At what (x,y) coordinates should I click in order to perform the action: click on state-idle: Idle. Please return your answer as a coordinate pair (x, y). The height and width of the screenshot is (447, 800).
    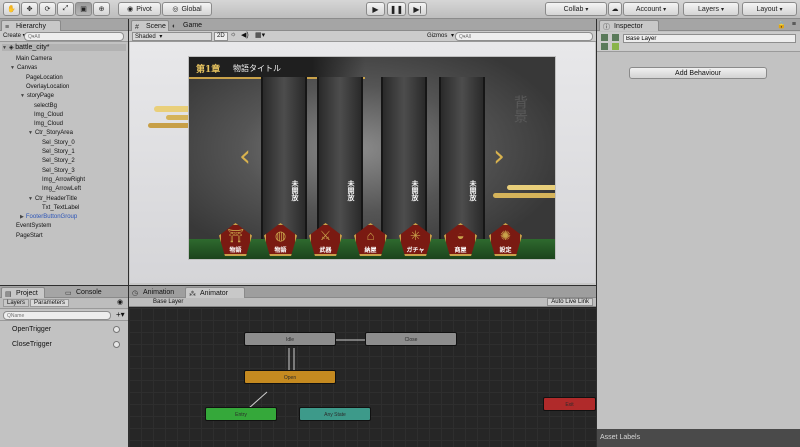
    Looking at the image, I should click on (290, 339).